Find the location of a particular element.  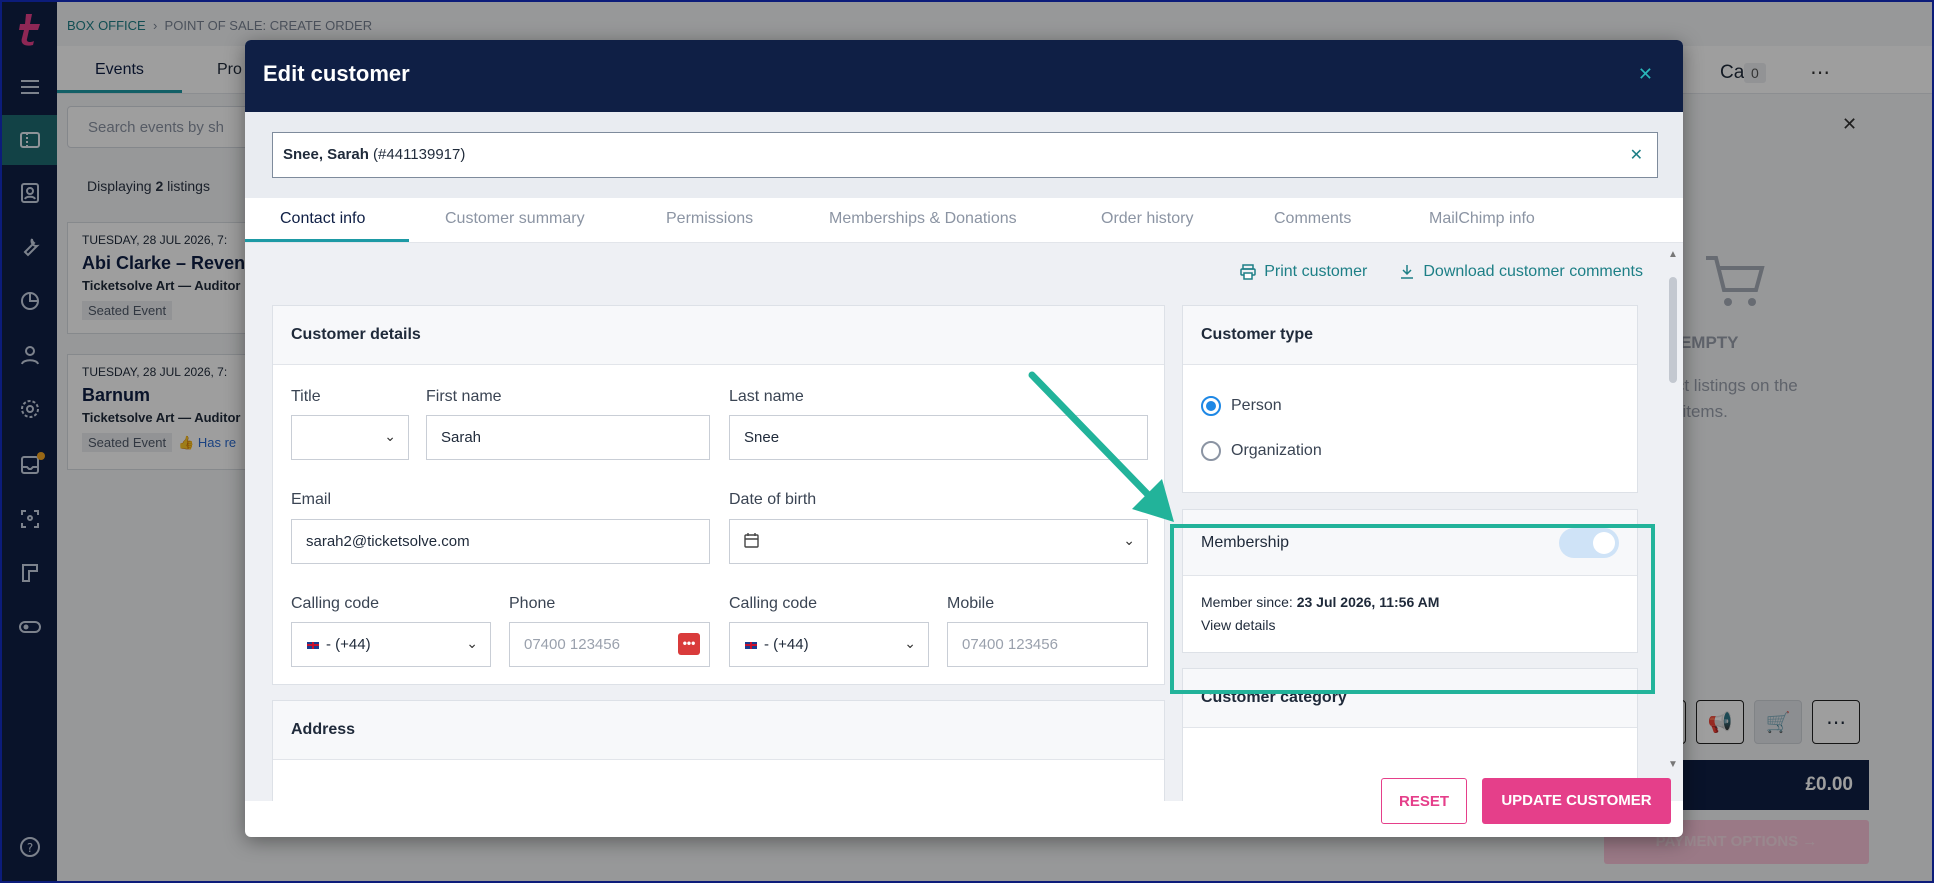

reset-button: RESET is located at coordinates (1424, 801).